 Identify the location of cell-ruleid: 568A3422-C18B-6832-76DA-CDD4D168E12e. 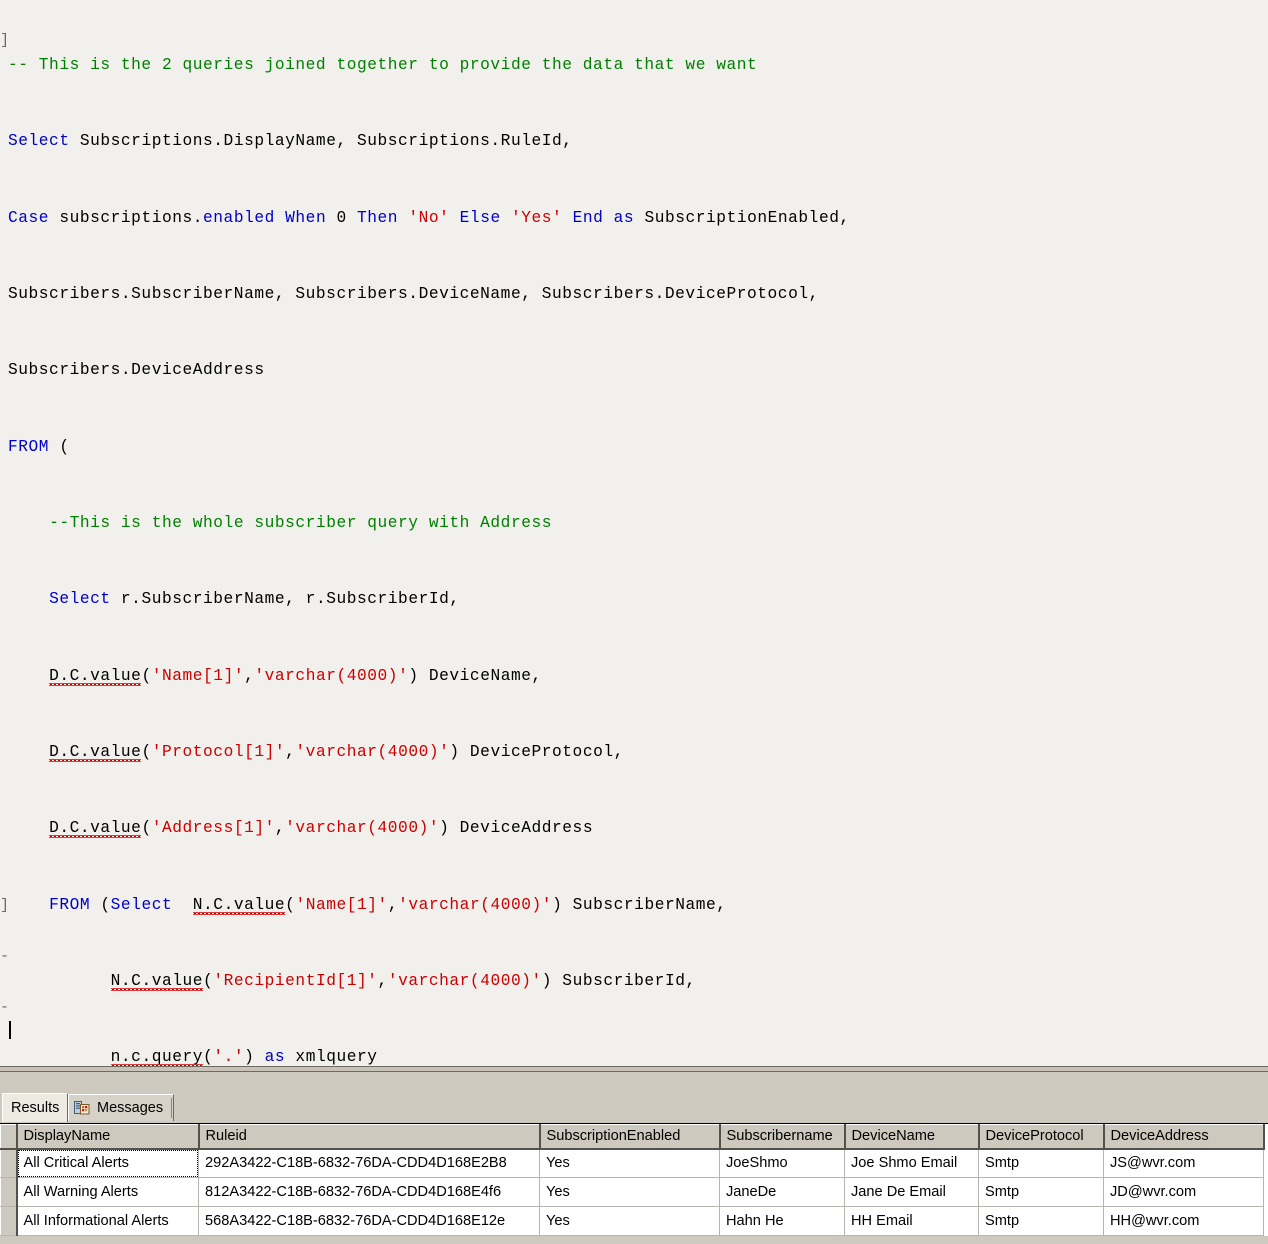
(369, 1221).